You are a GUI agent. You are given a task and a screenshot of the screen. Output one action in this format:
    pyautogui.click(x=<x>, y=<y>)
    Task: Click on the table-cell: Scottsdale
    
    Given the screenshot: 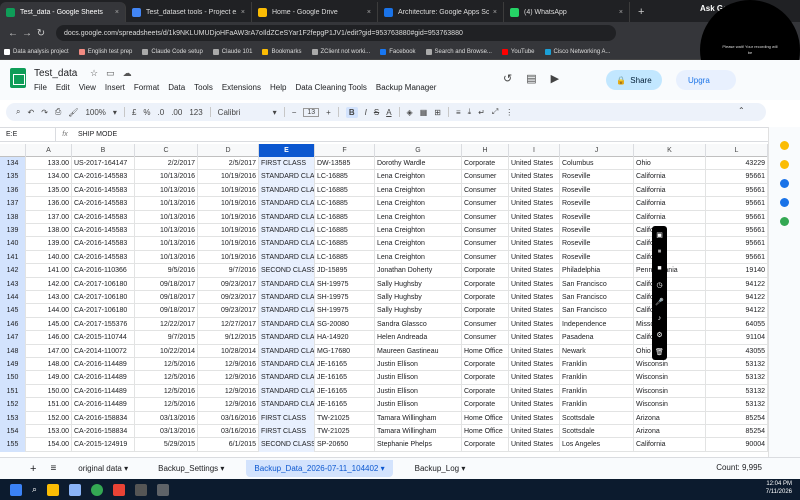 What is the action you would take?
    pyautogui.click(x=597, y=418)
    